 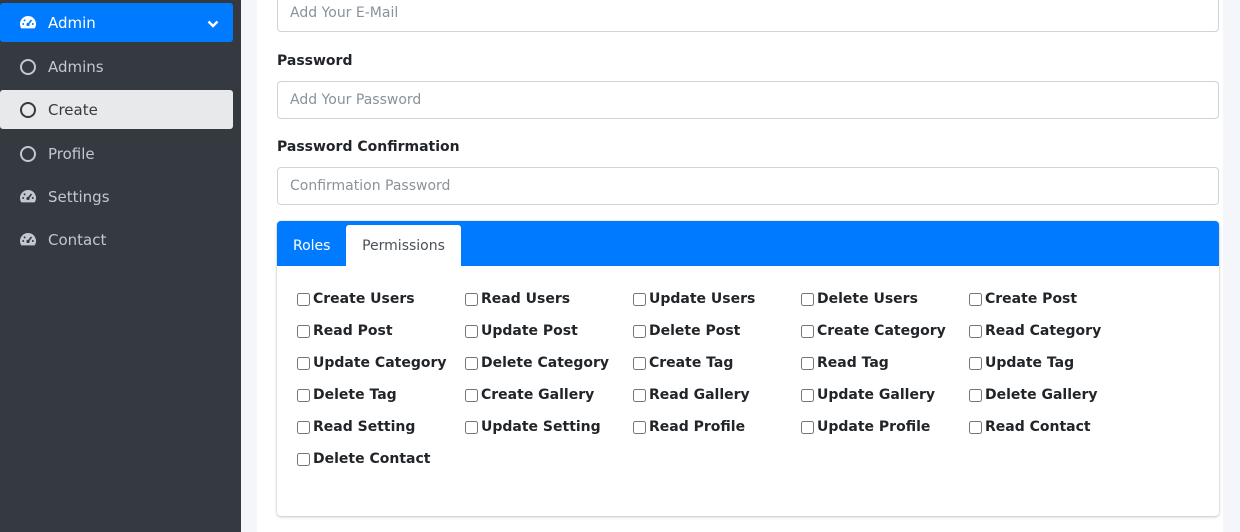 What do you see at coordinates (686, 331) in the screenshot?
I see `permission-item: Delete Post` at bounding box center [686, 331].